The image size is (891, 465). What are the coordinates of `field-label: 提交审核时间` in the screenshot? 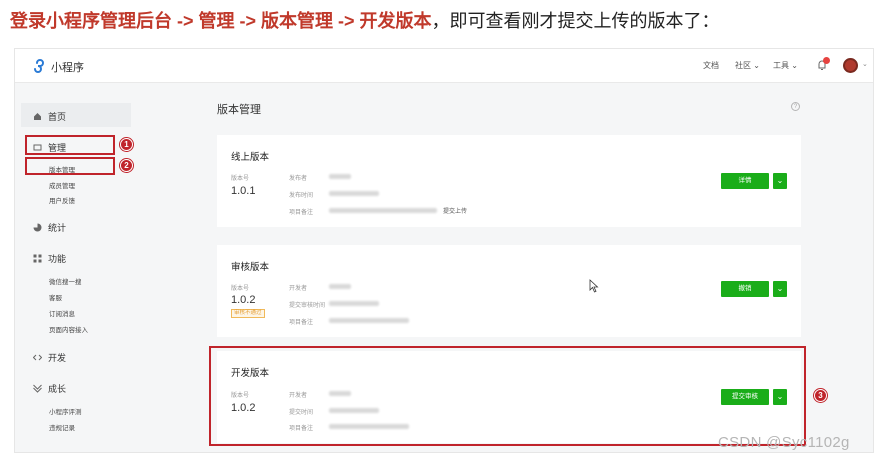 It's located at (307, 306).